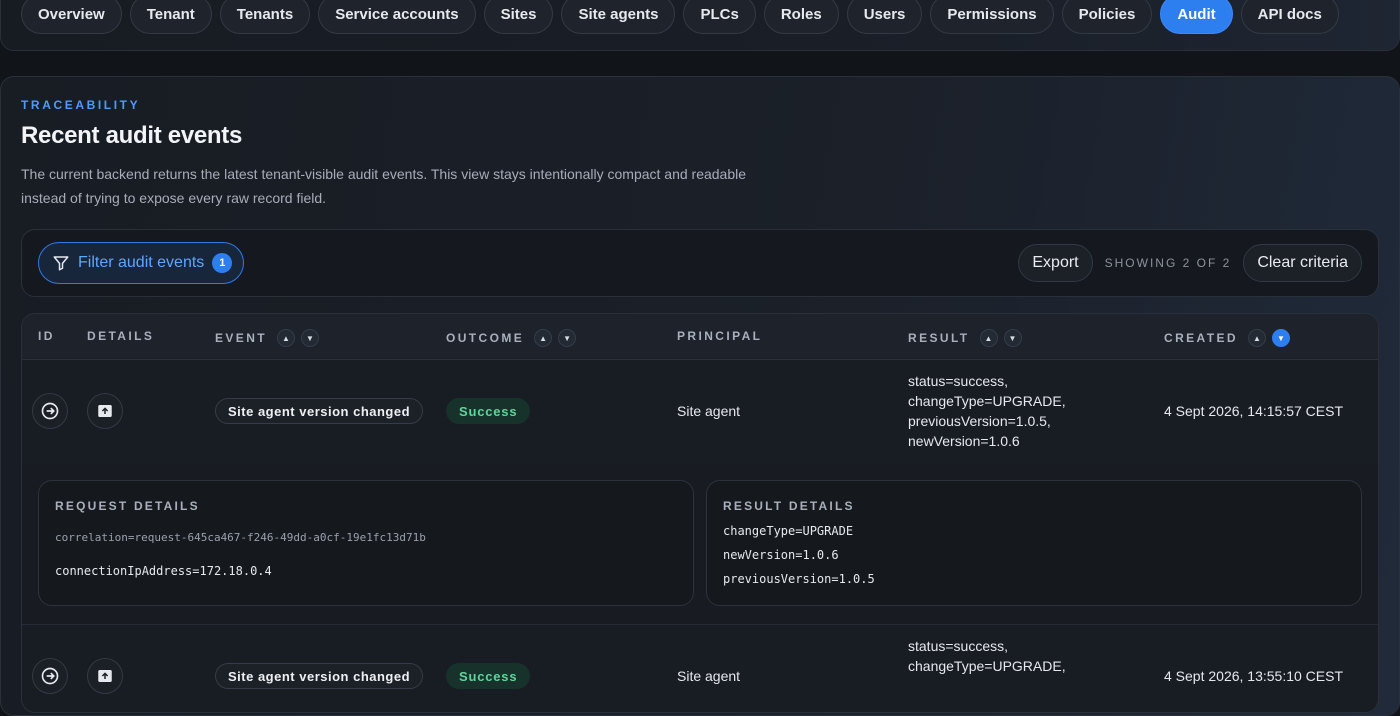 Image resolution: width=1400 pixels, height=716 pixels. What do you see at coordinates (71, 17) in the screenshot?
I see `tab-overview: Overview` at bounding box center [71, 17].